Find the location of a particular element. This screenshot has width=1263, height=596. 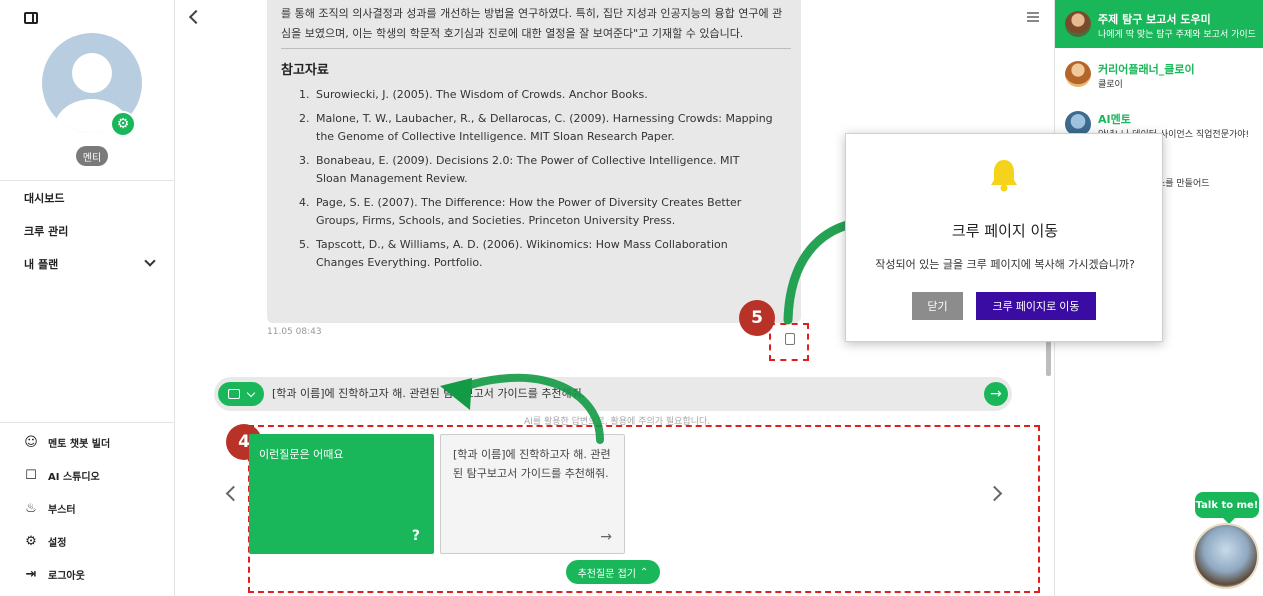

chatbot-title: AI멘토 is located at coordinates (1114, 119).